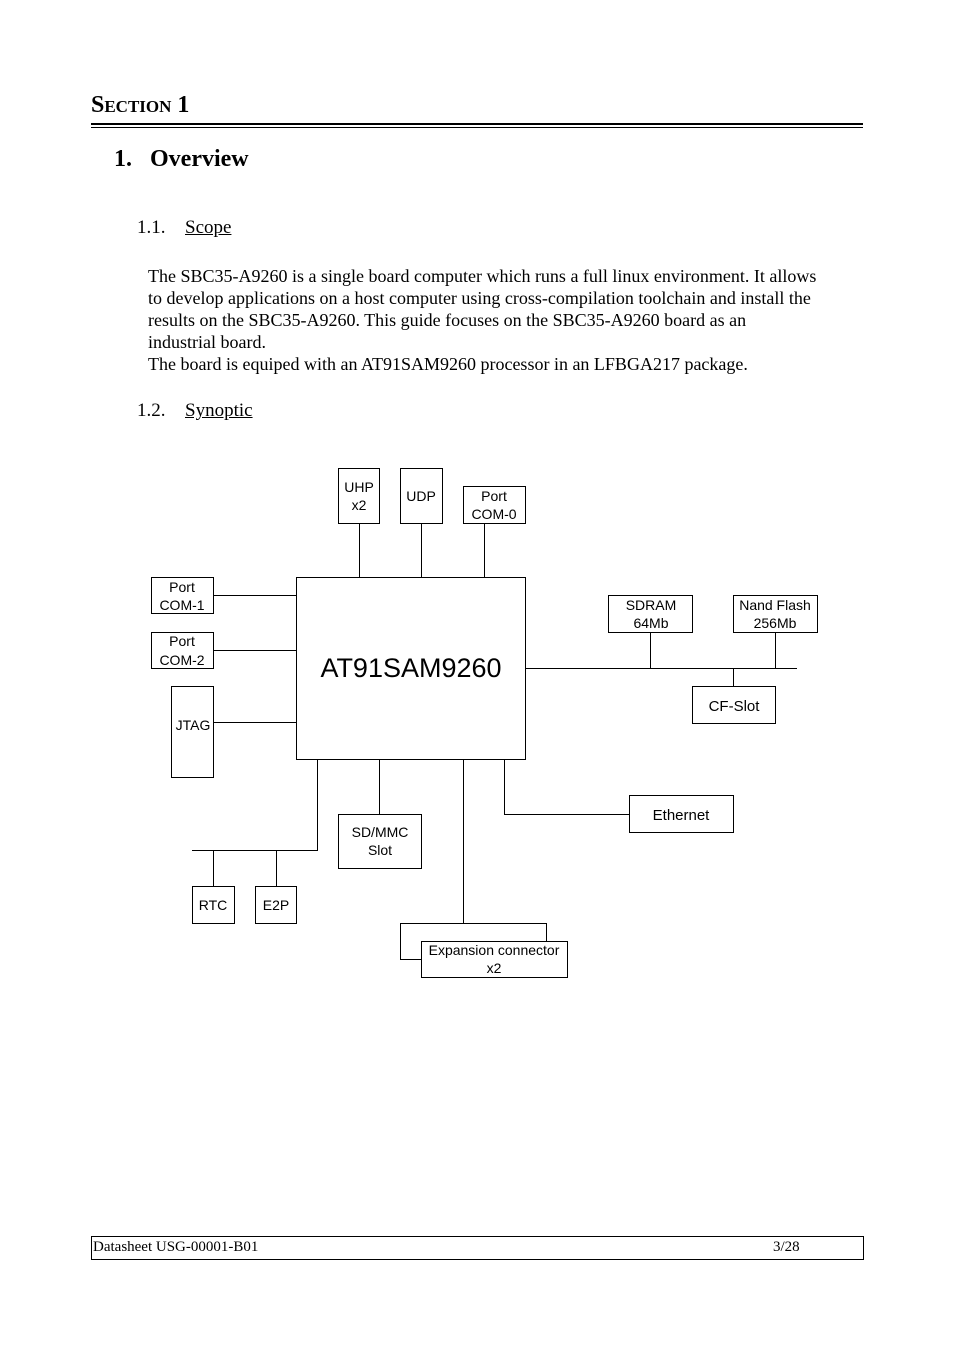 The height and width of the screenshot is (1351, 954). Describe the element at coordinates (182, 650) in the screenshot. I see `block-com2: Port COM-2` at that location.